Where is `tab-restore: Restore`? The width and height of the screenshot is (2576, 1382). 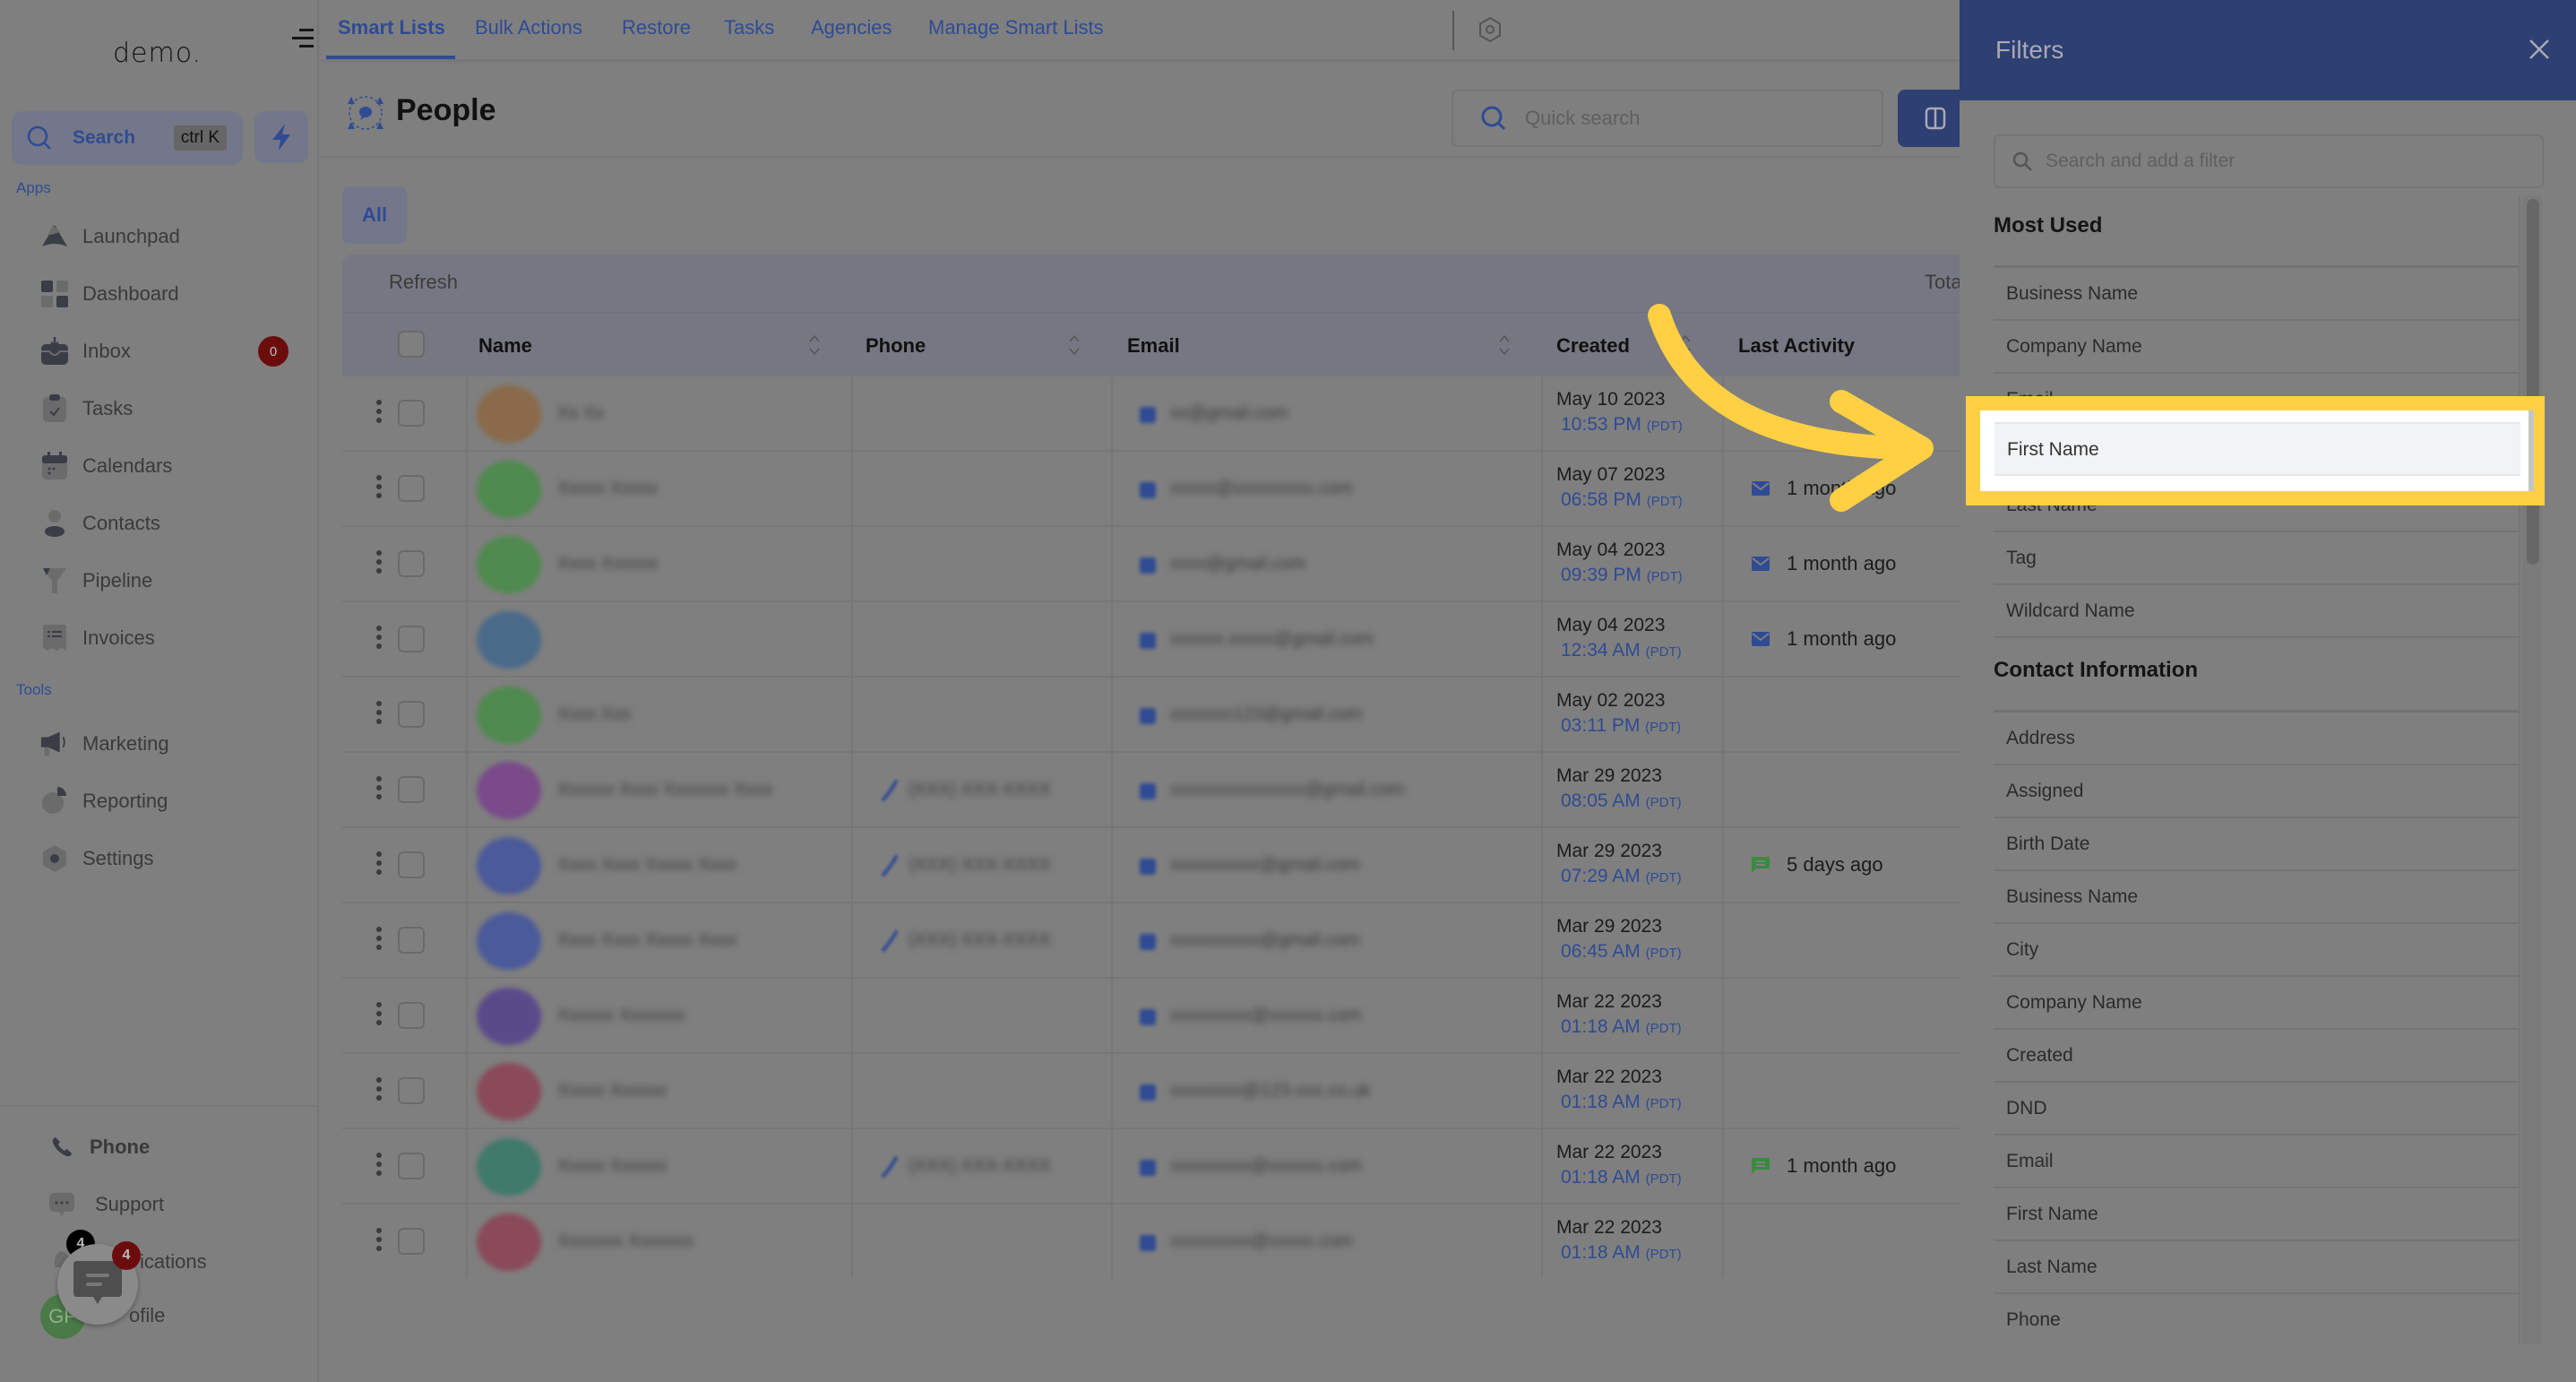 tab-restore: Restore is located at coordinates (656, 28).